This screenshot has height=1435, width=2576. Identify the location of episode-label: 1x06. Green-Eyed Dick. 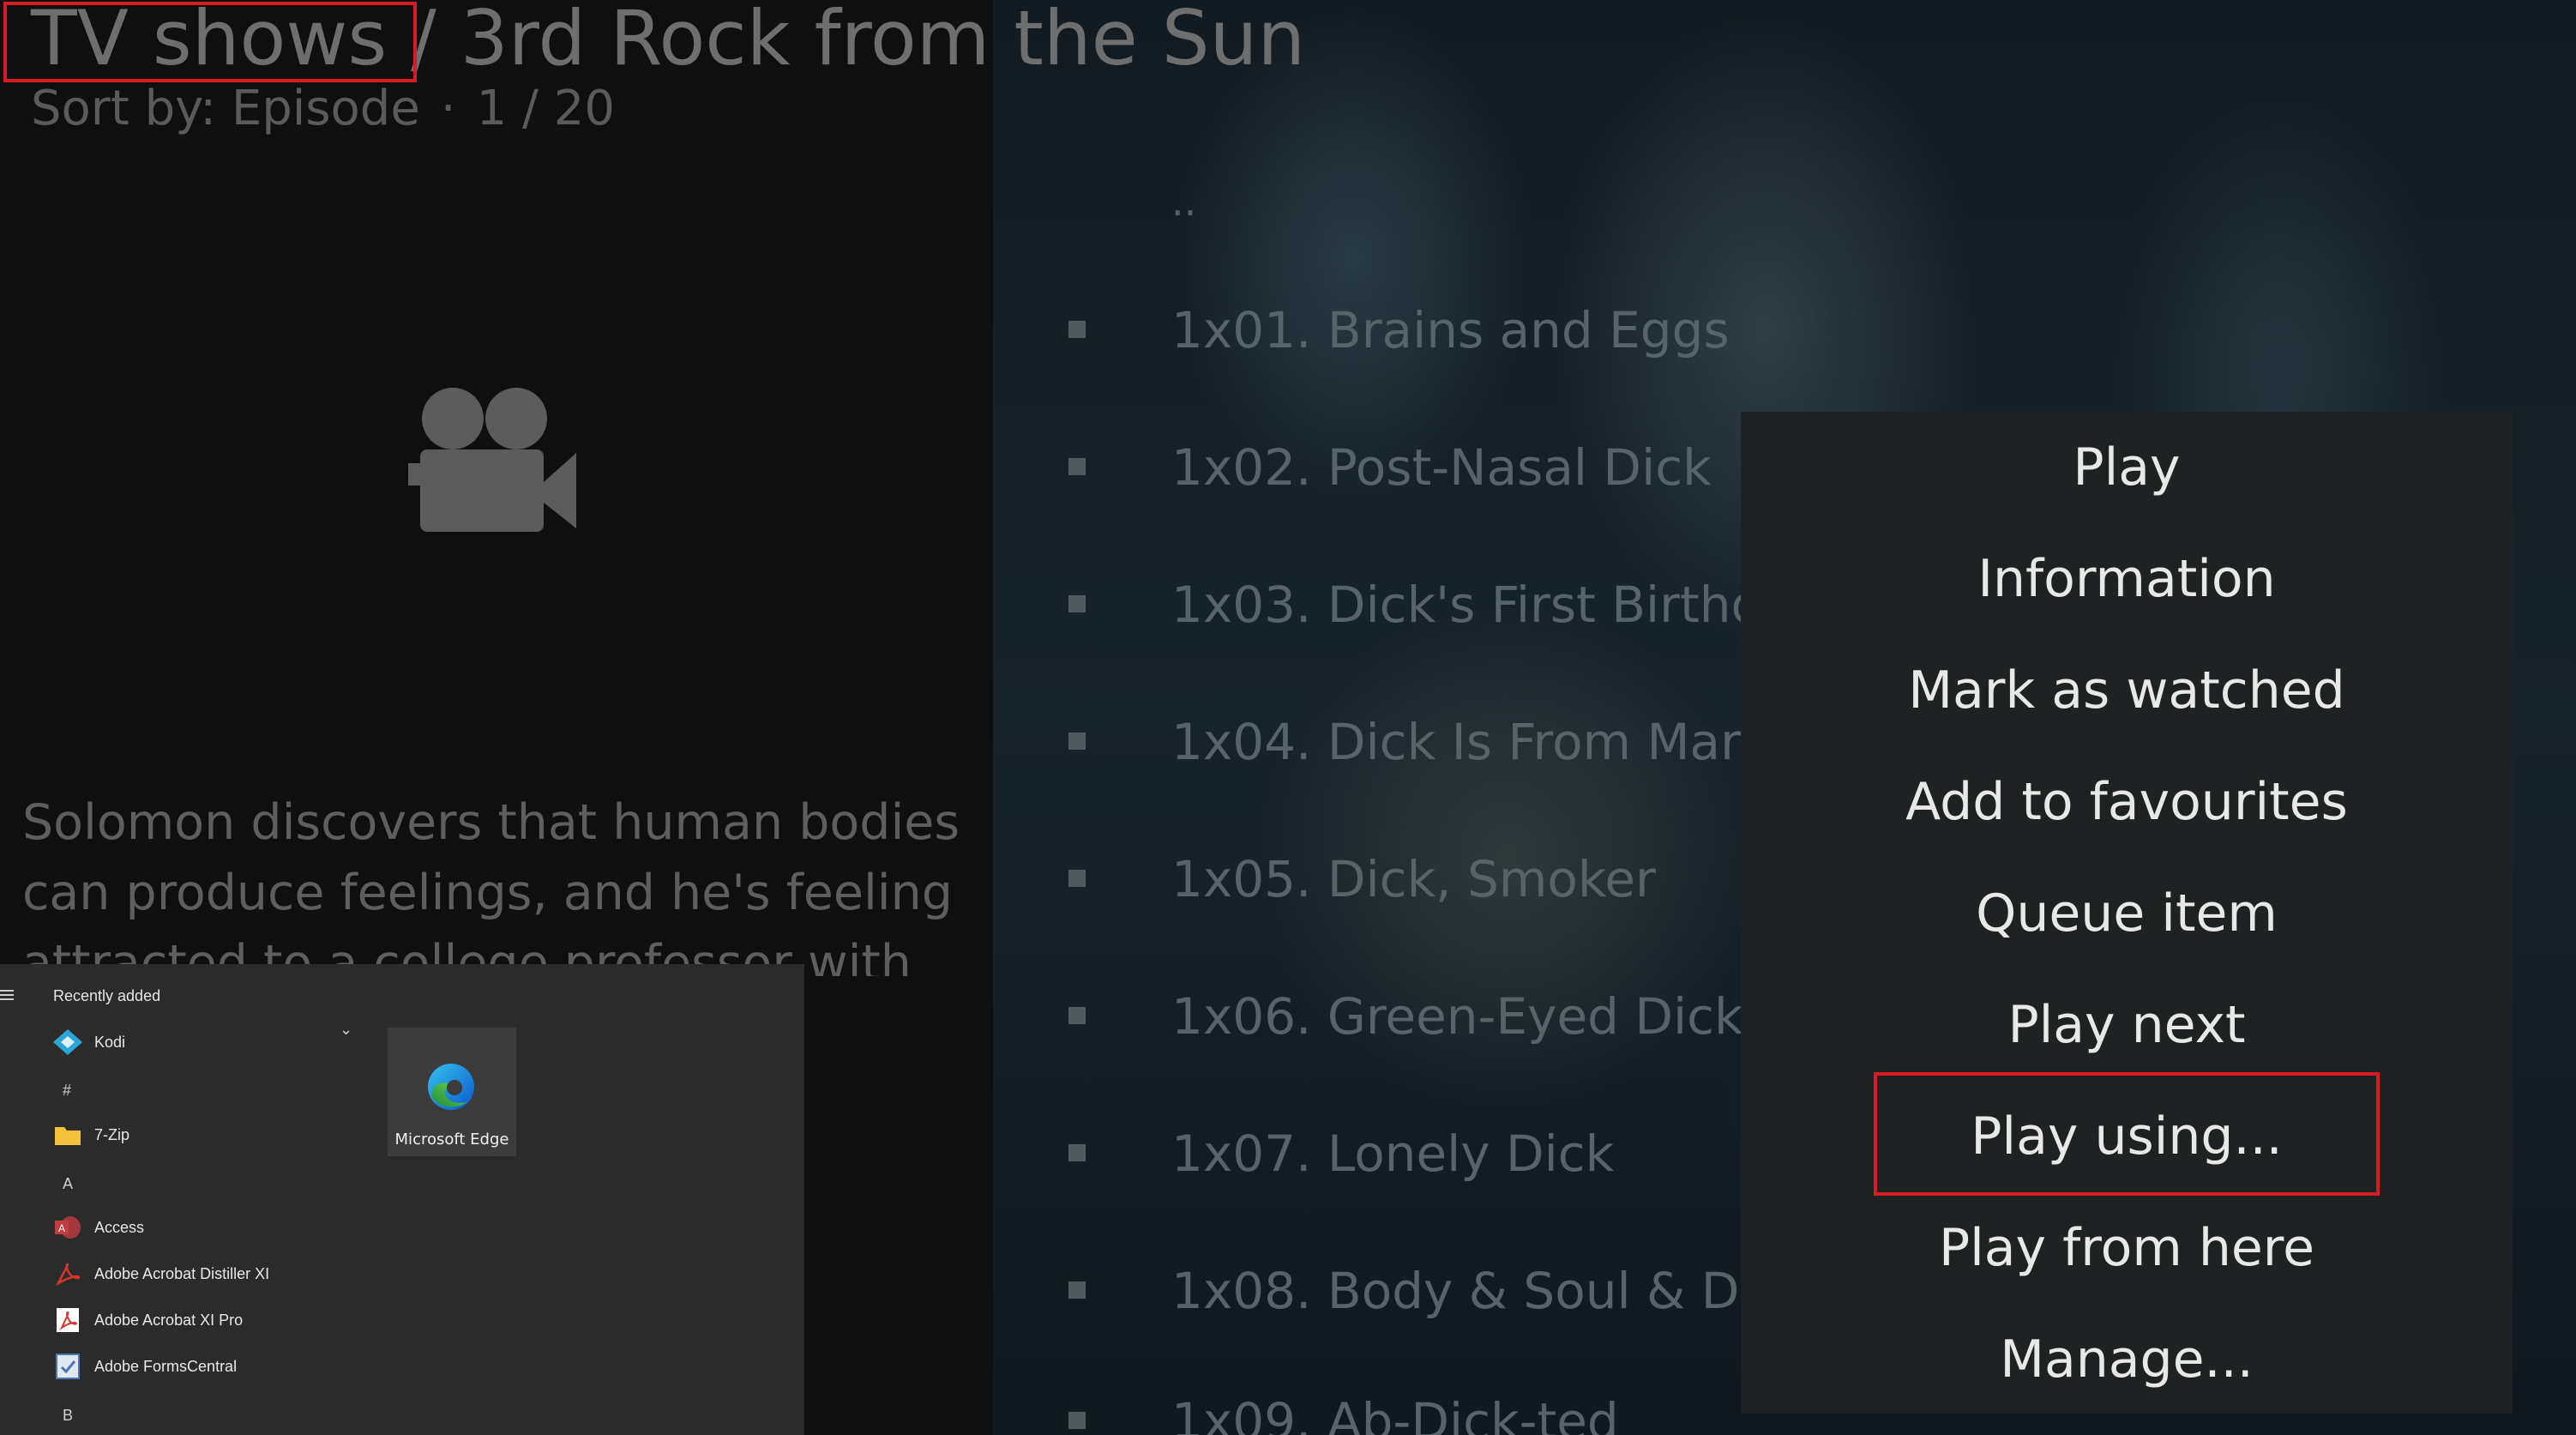
(1456, 1016).